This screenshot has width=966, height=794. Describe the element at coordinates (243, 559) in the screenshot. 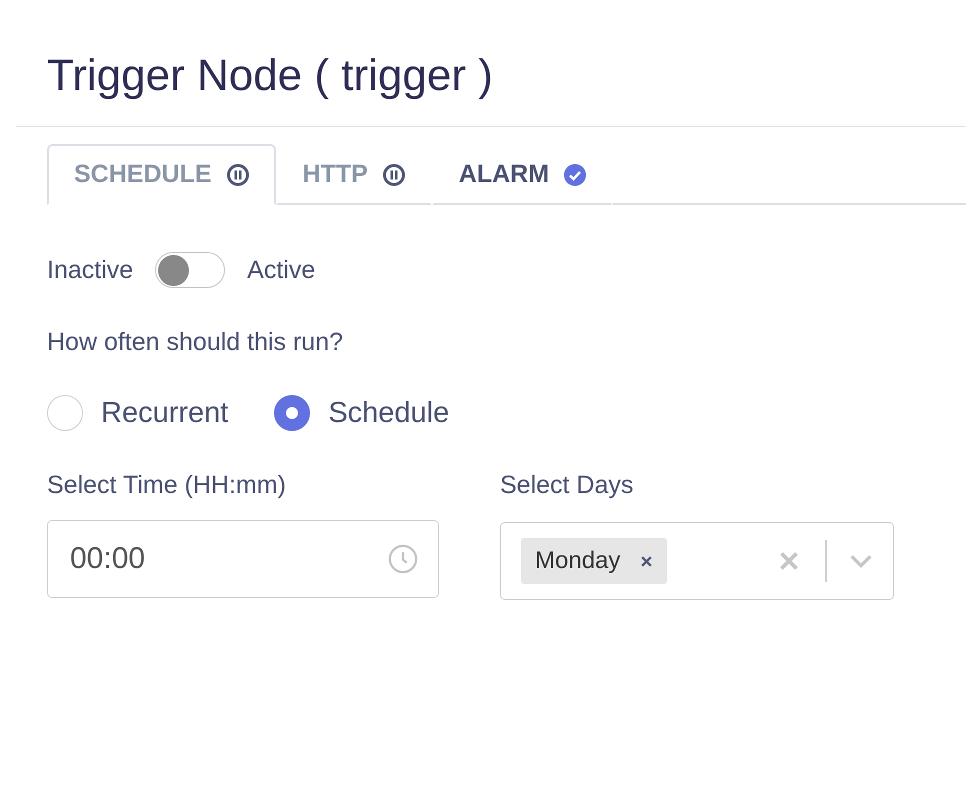

I see `time-field: 00:00` at that location.